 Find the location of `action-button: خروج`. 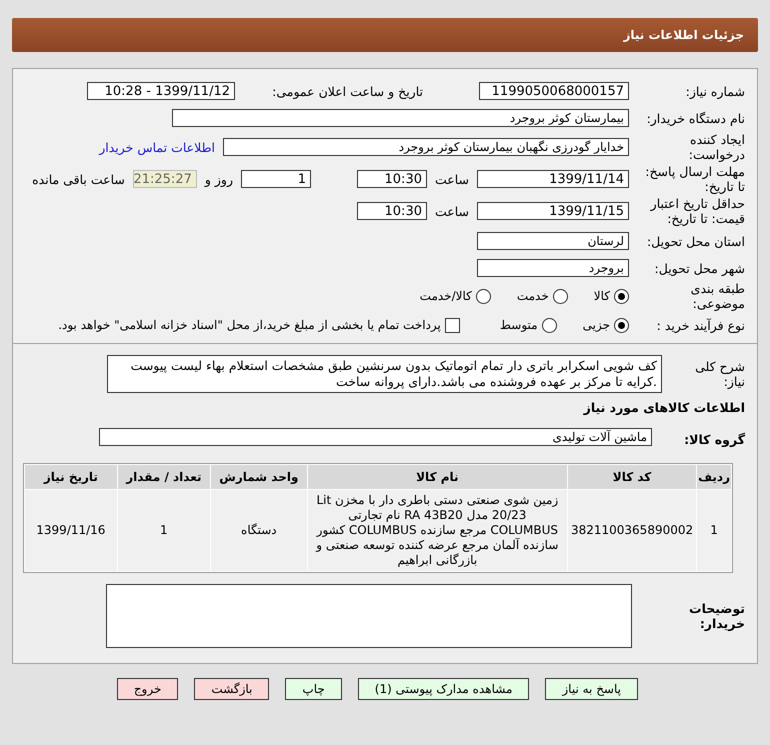

action-button: خروج is located at coordinates (147, 689).